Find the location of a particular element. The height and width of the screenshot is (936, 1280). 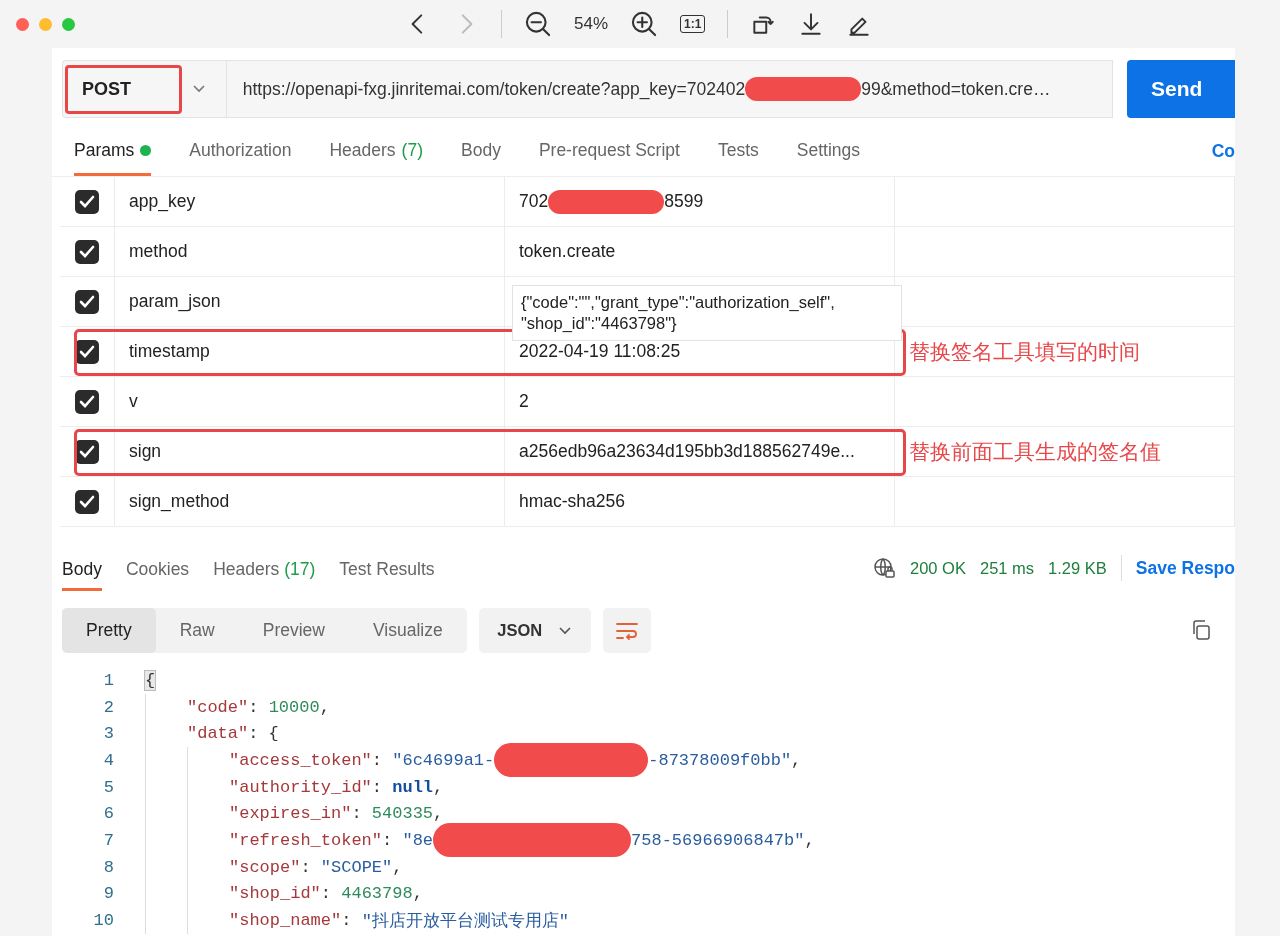

time-text: 251 ms is located at coordinates (1007, 568).